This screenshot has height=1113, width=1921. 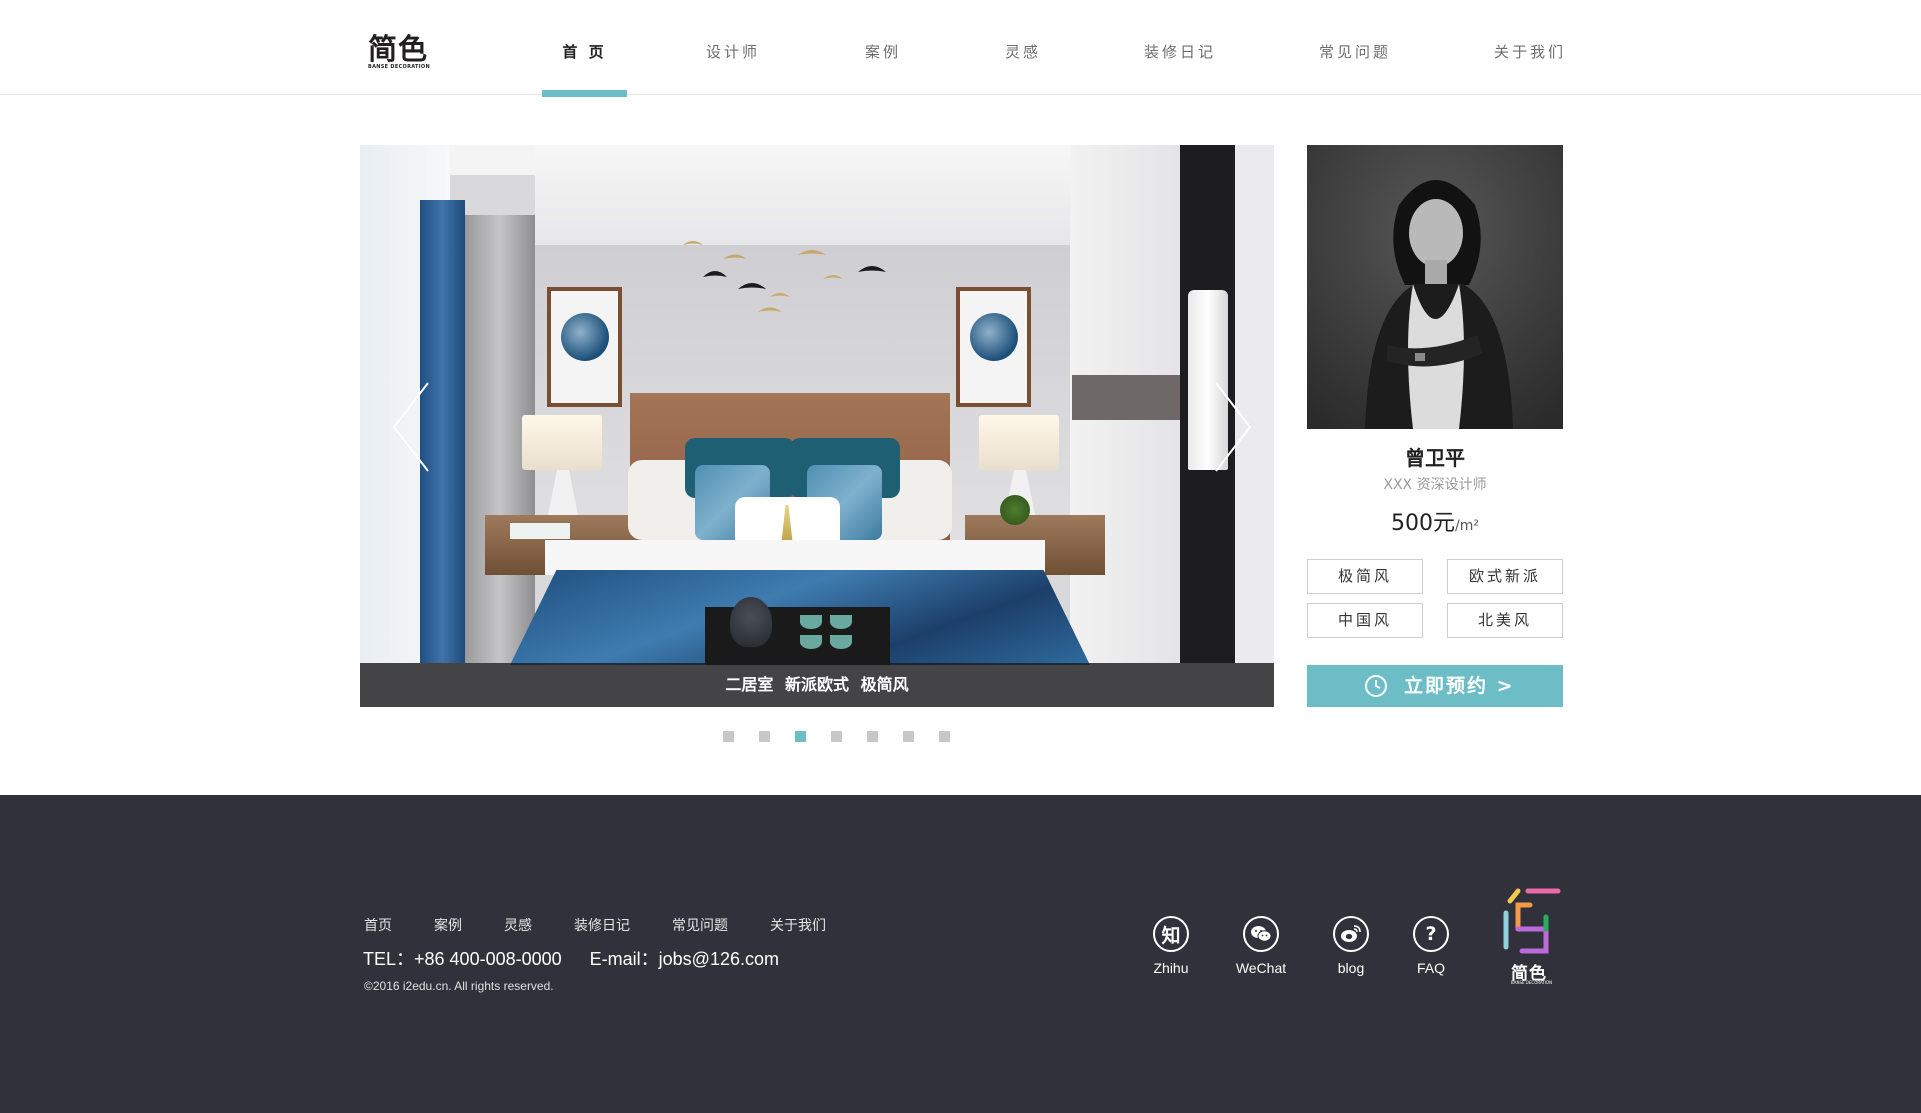 I want to click on nav-label: 设计师, so click(x=732, y=52).